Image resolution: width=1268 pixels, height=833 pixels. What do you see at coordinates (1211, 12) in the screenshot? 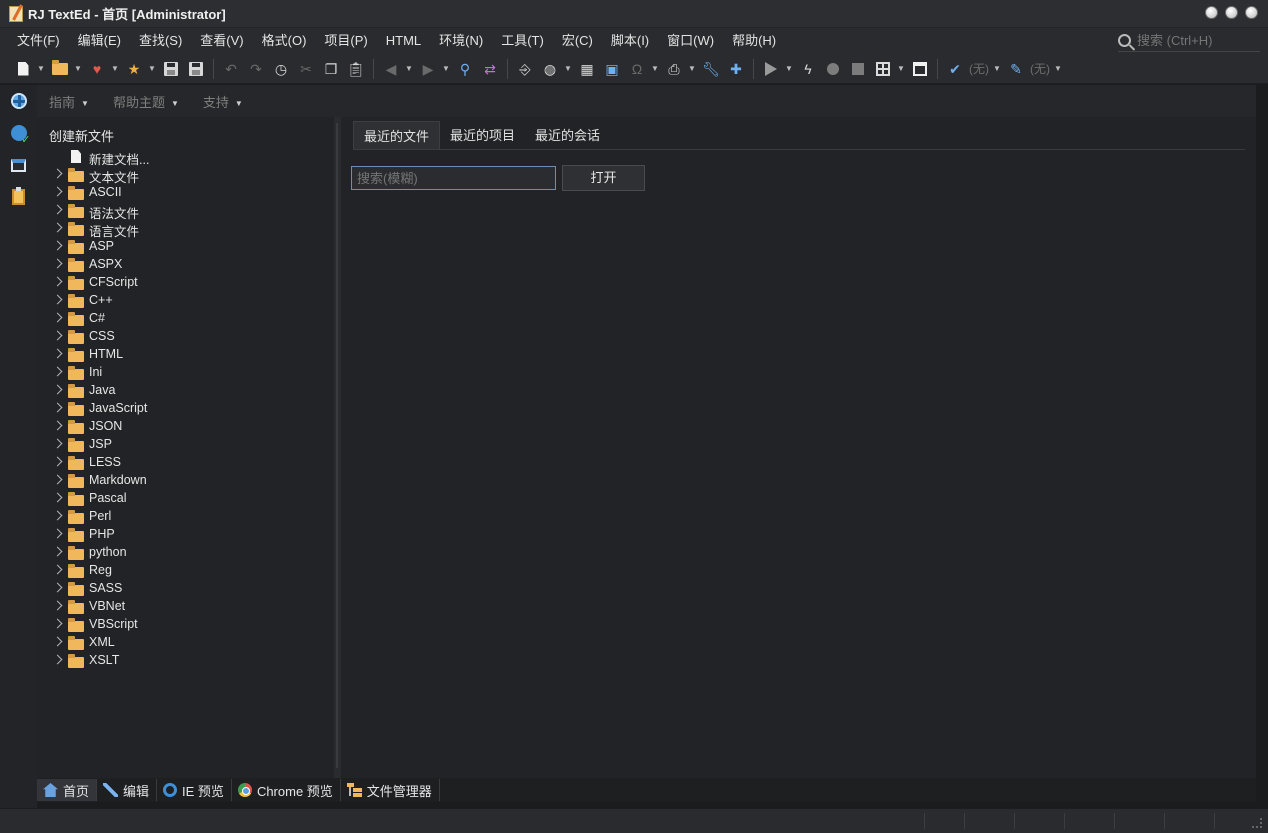
I see `minimize-button` at bounding box center [1211, 12].